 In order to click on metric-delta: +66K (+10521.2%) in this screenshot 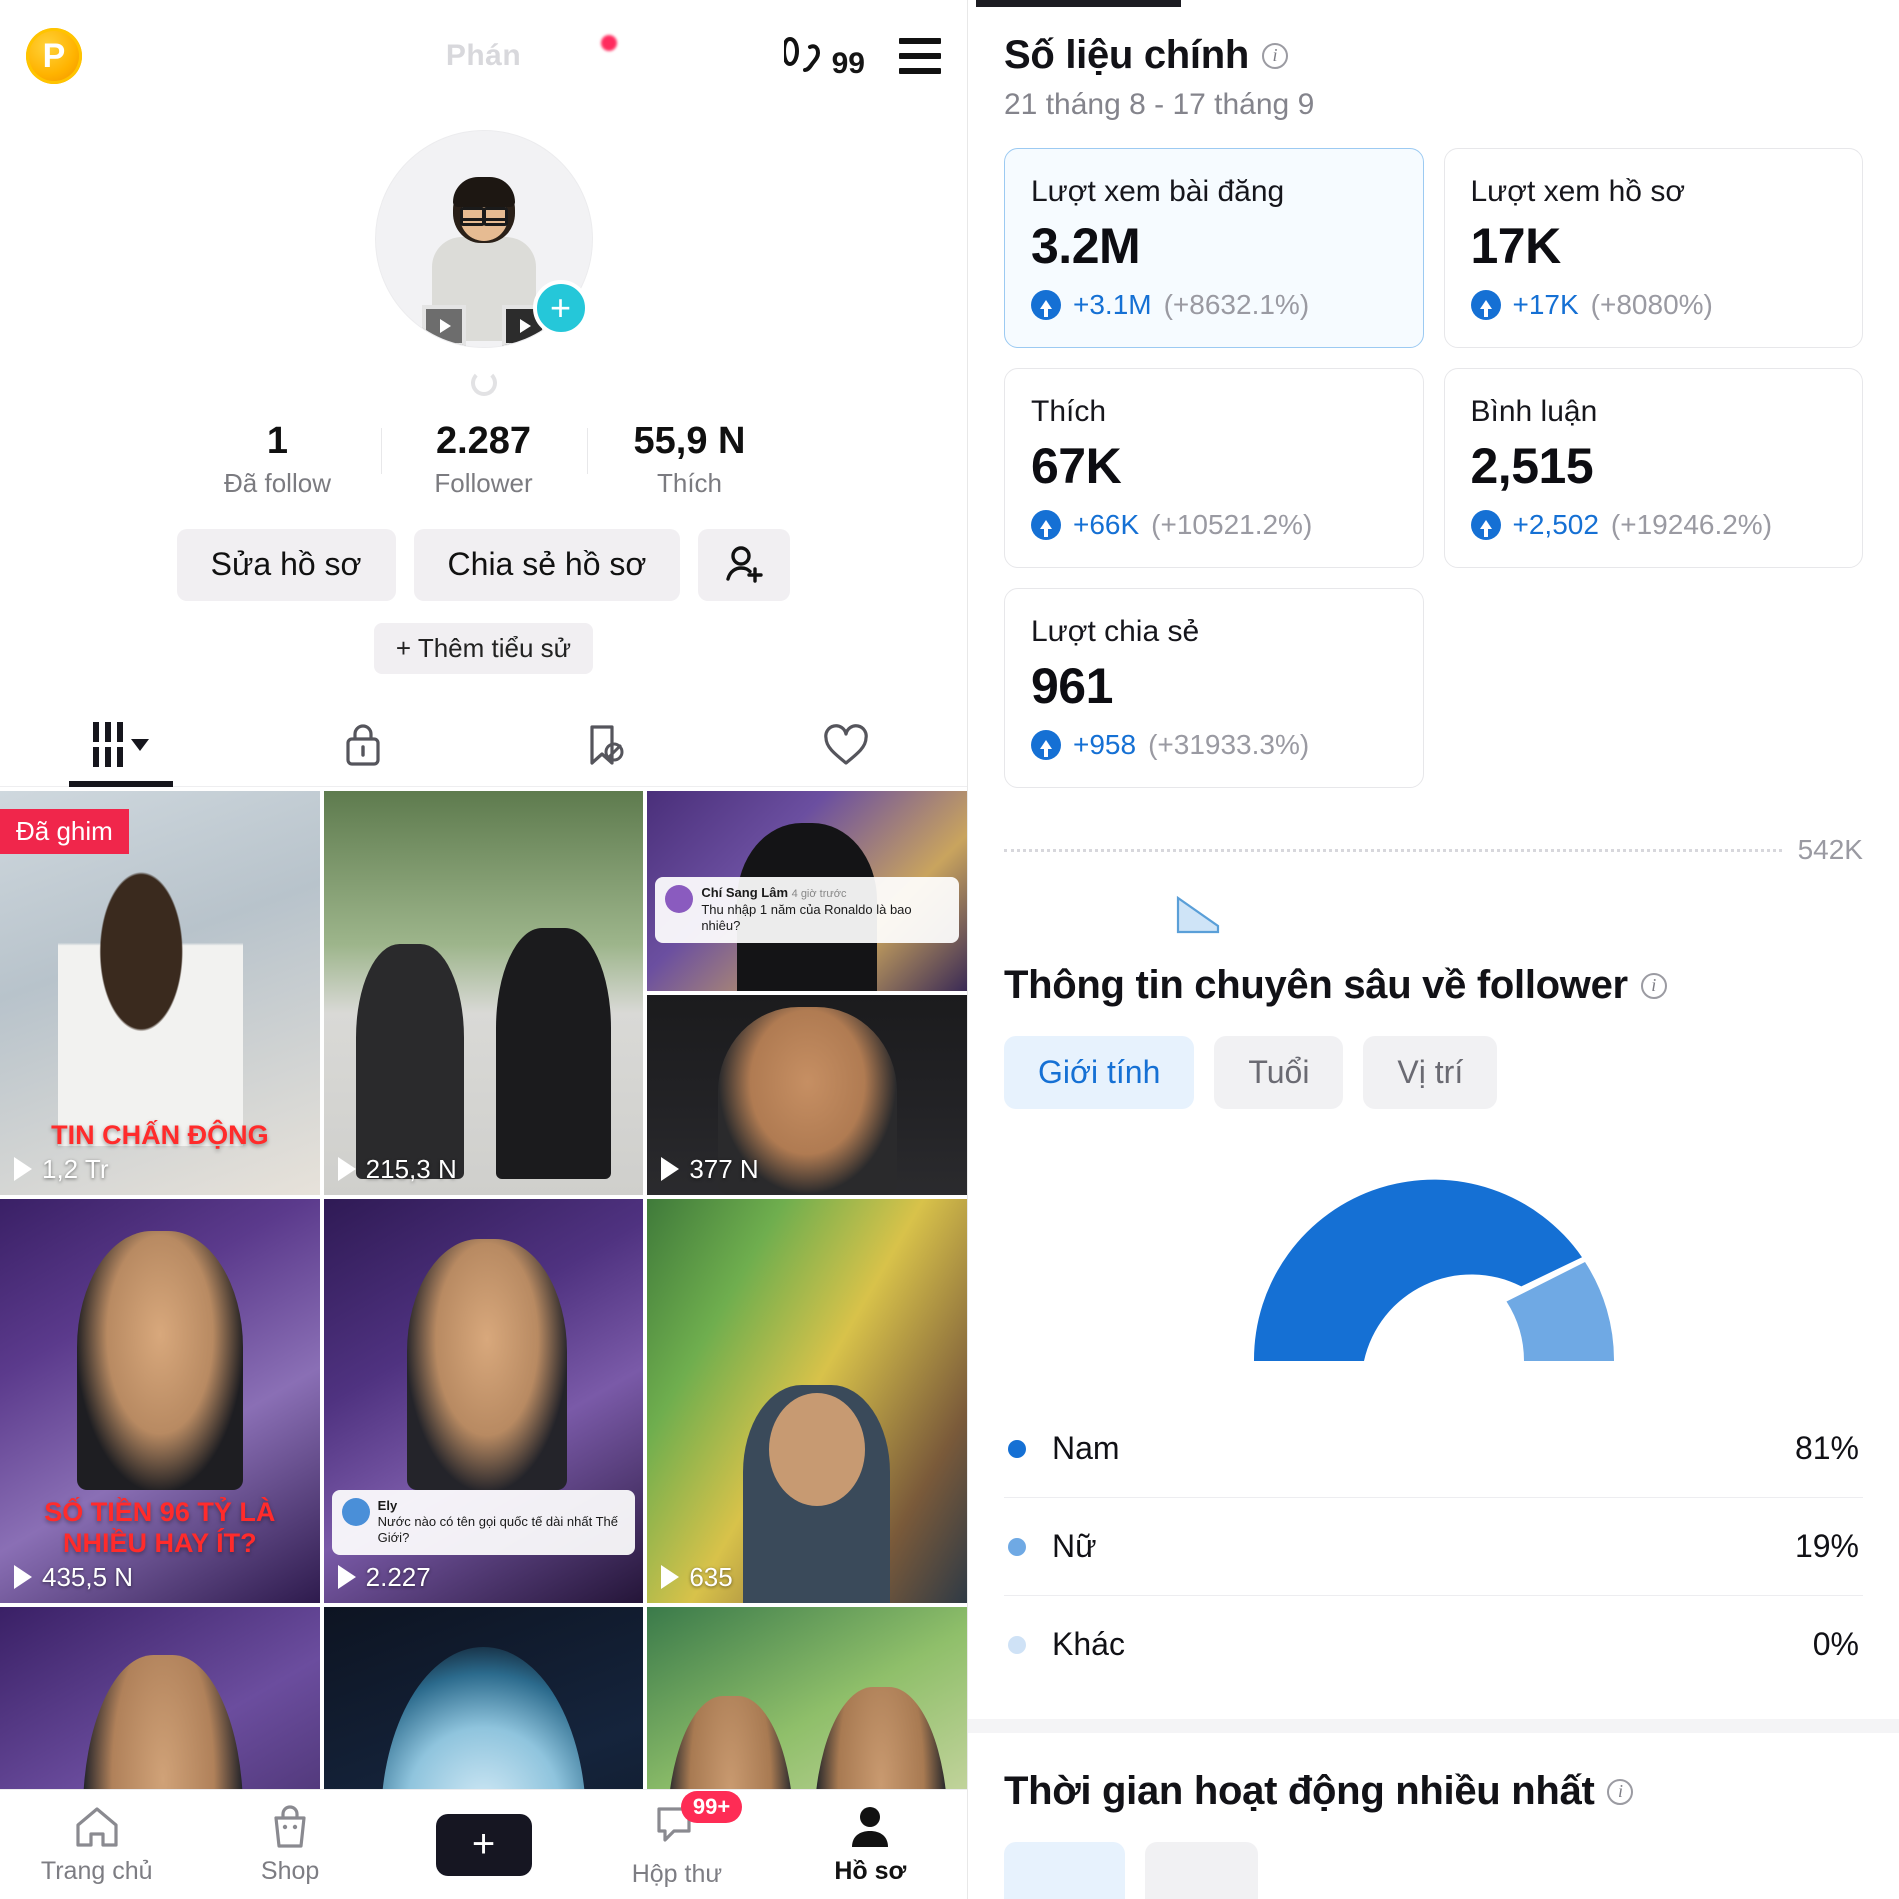, I will do `click(1214, 525)`.